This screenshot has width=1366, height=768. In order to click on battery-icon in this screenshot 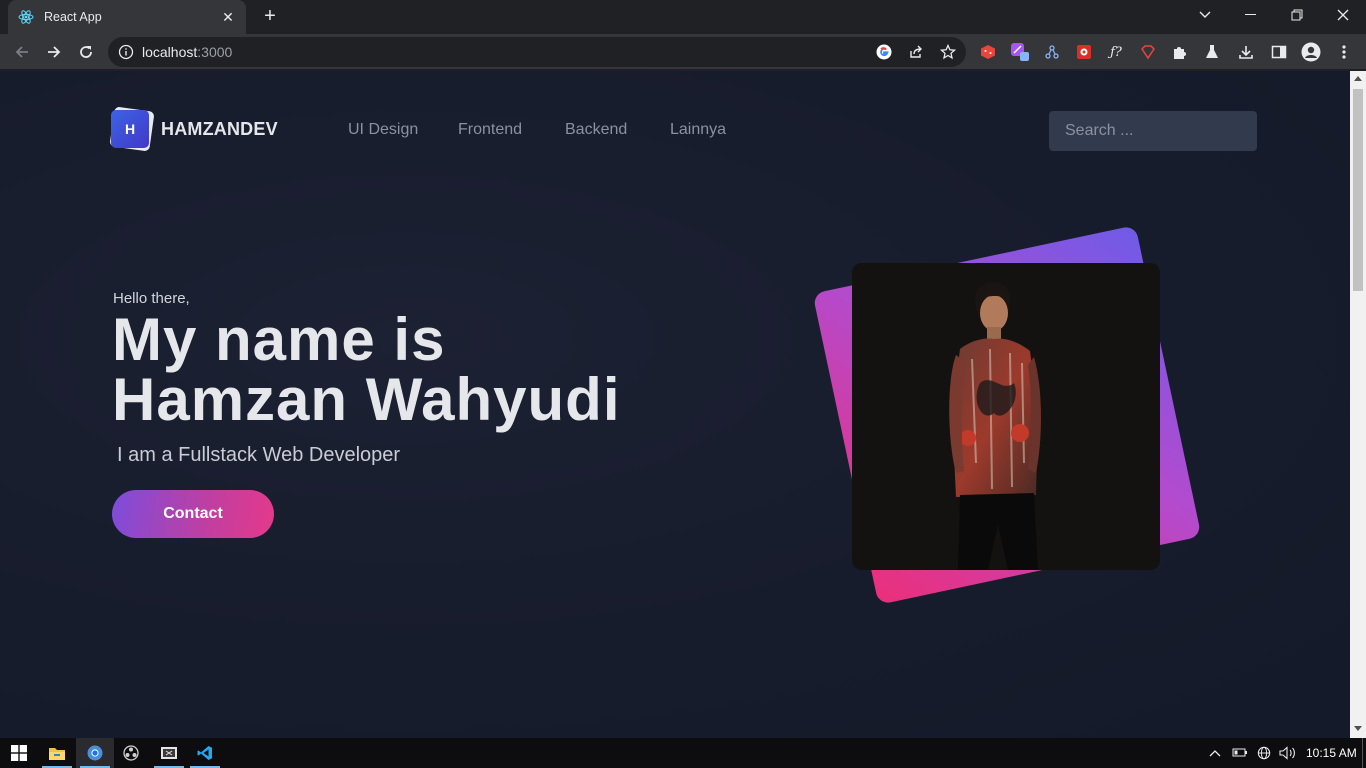, I will do `click(1240, 753)`.